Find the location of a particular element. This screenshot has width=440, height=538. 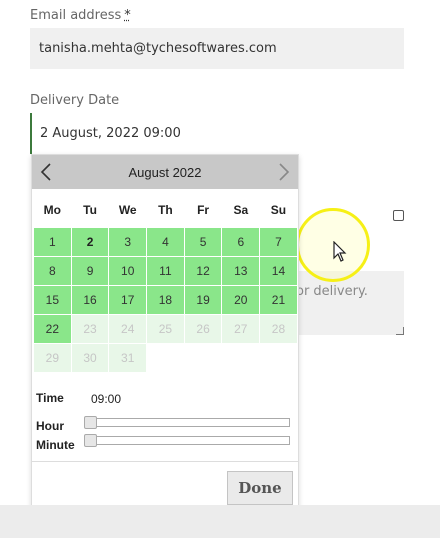

calendar-day: 25 is located at coordinates (165, 328).